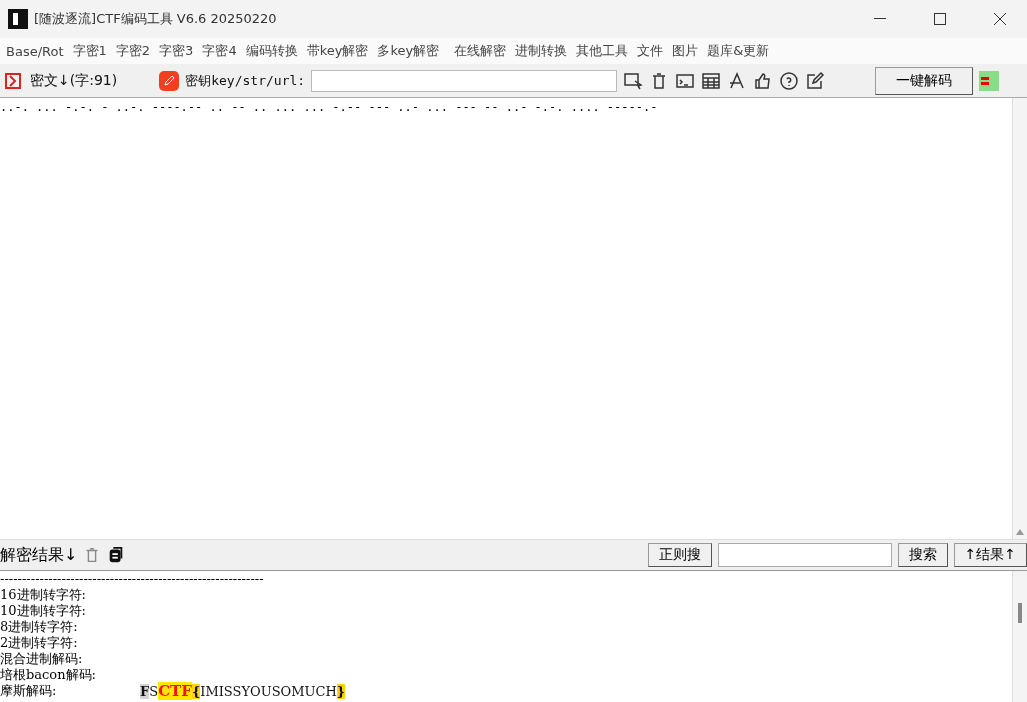  What do you see at coordinates (1020, 532) in the screenshot?
I see `scroll-arrow-icon` at bounding box center [1020, 532].